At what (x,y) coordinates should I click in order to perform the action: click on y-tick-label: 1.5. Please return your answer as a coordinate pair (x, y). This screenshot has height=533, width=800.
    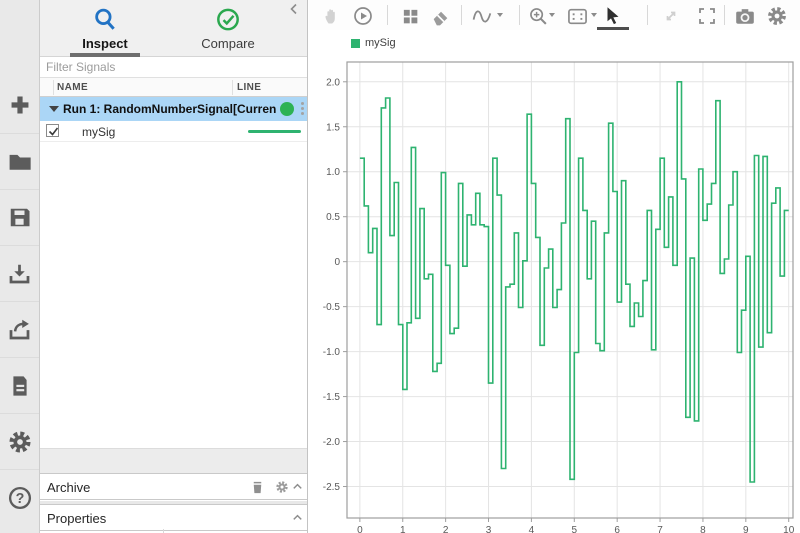
    Looking at the image, I should click on (333, 127).